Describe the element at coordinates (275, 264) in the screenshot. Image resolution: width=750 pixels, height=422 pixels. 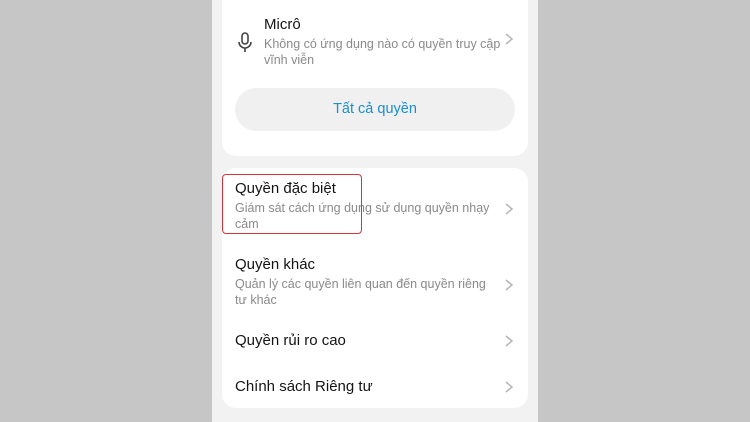
I see `item-title: Quyền khác` at that location.